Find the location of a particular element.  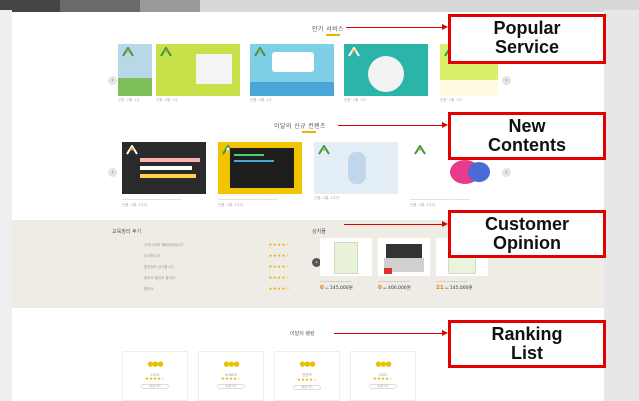

left-margin is located at coordinates (6, 205).